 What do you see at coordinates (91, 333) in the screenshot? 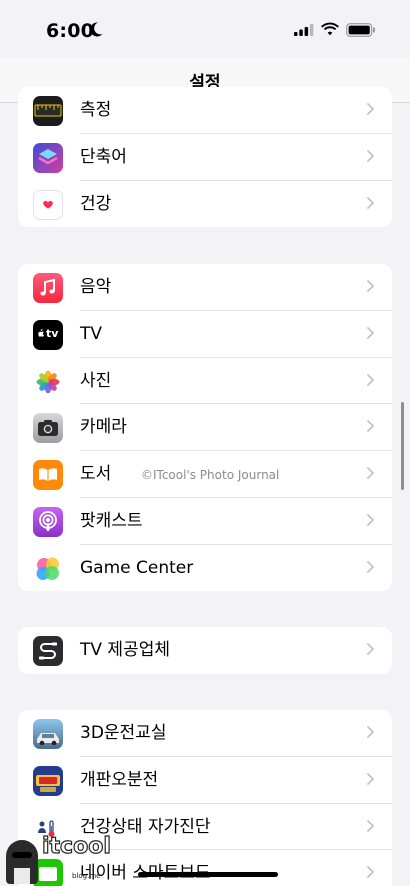
I see `settings-row-label: TV` at bounding box center [91, 333].